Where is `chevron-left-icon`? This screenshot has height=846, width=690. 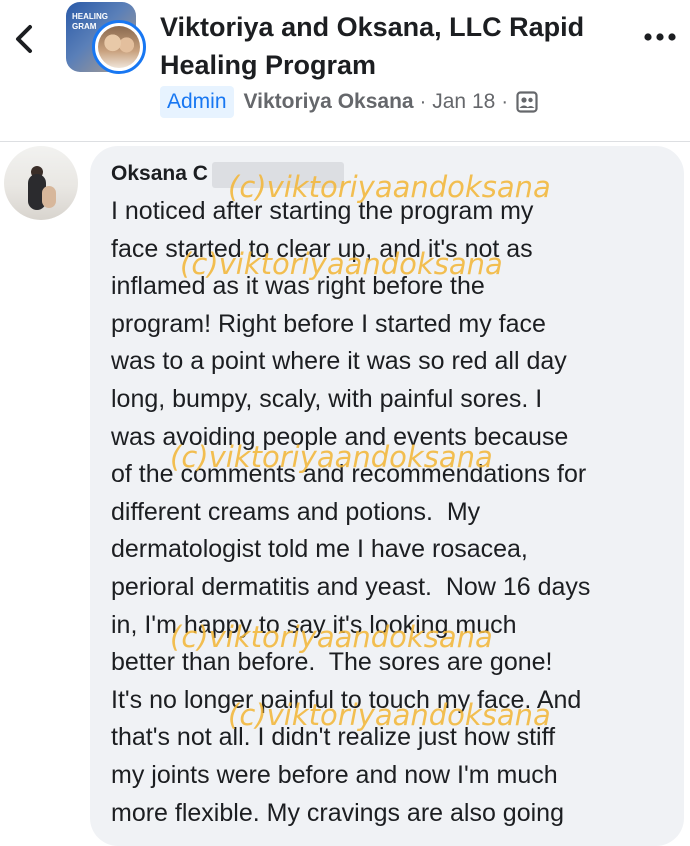
chevron-left-icon is located at coordinates (24, 39).